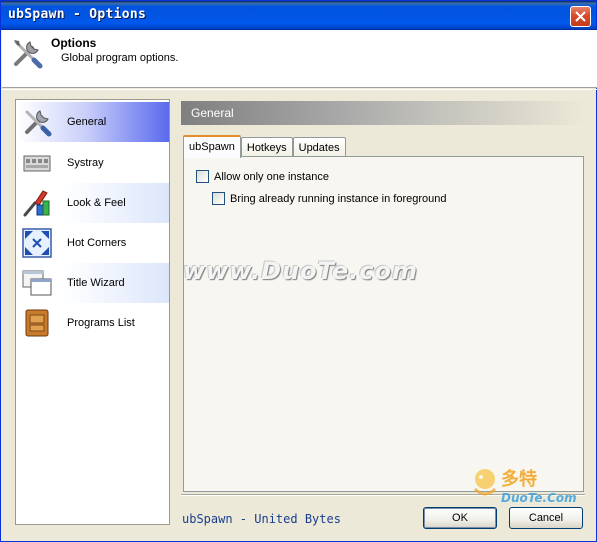 Image resolution: width=597 pixels, height=542 pixels. Describe the element at coordinates (85, 163) in the screenshot. I see `sidebar-item-label: Systray` at that location.